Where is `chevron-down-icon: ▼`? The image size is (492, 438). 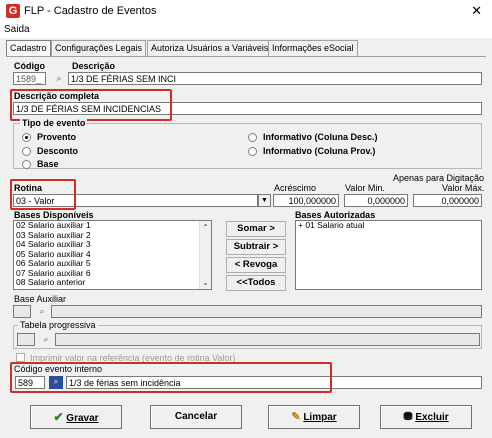
chevron-down-icon: ▼ is located at coordinates (264, 200).